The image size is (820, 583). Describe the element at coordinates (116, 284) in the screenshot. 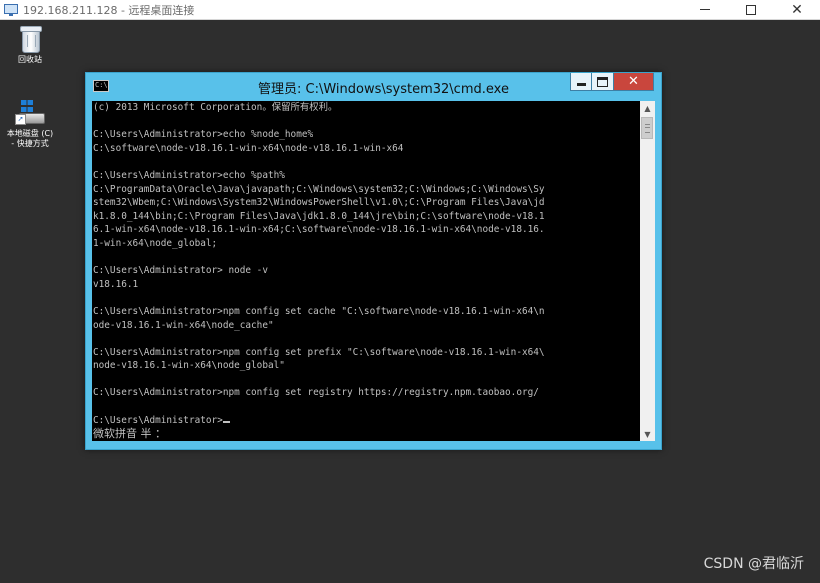

I see `console-line: v18.16.1` at that location.